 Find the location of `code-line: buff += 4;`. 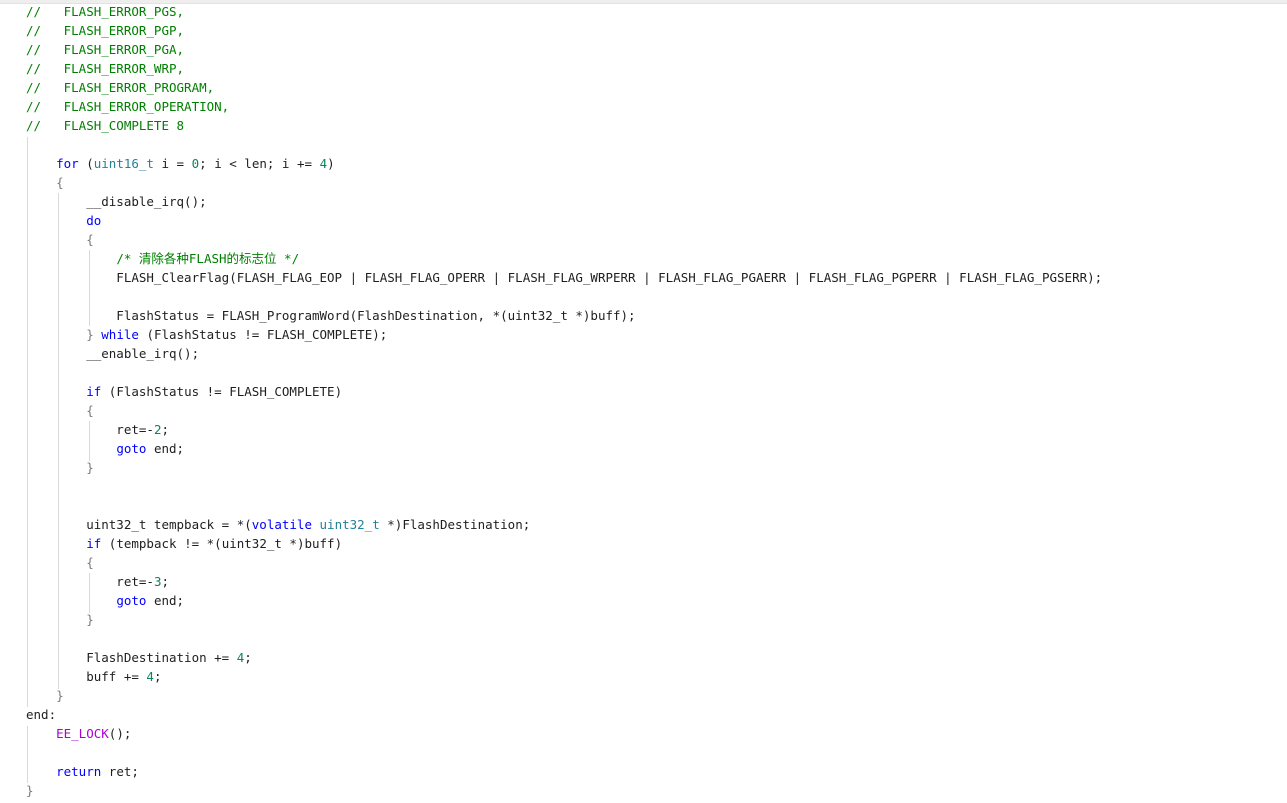

code-line: buff += 4; is located at coordinates (93, 676).